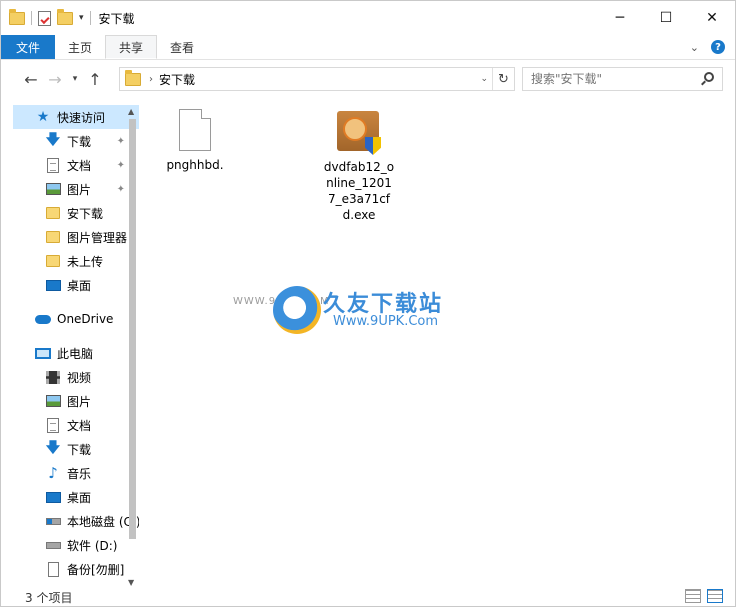  What do you see at coordinates (53, 545) in the screenshot?
I see `drive-icon` at bounding box center [53, 545].